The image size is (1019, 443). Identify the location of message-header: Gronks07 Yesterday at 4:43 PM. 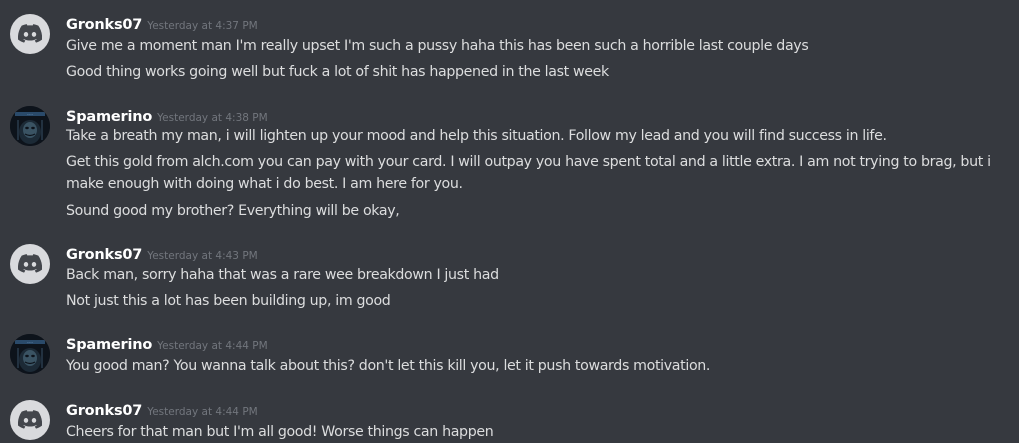
(162, 255).